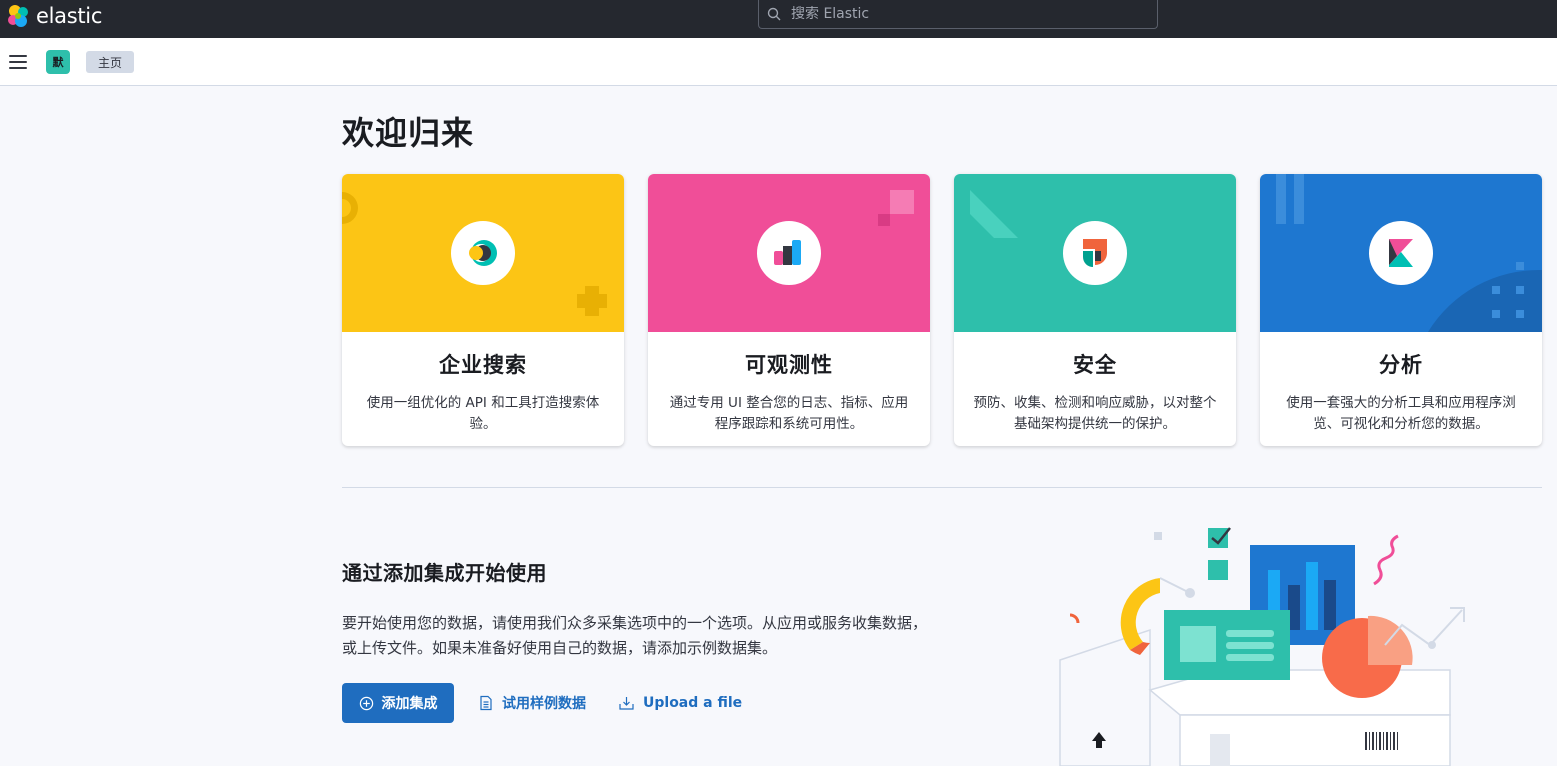 The width and height of the screenshot is (1557, 766). I want to click on logo-text: elastic, so click(69, 16).